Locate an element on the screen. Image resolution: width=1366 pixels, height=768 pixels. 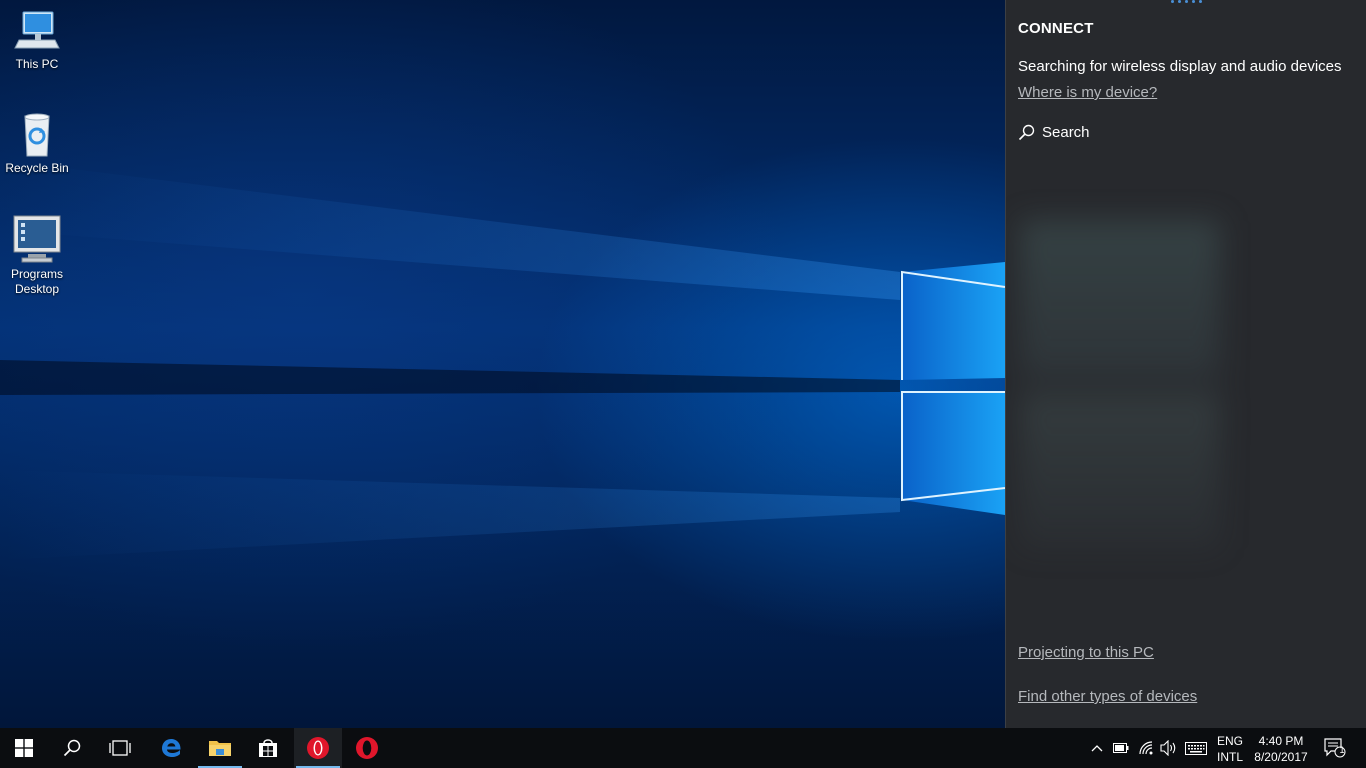
volume-button is located at coordinates (1169, 748).